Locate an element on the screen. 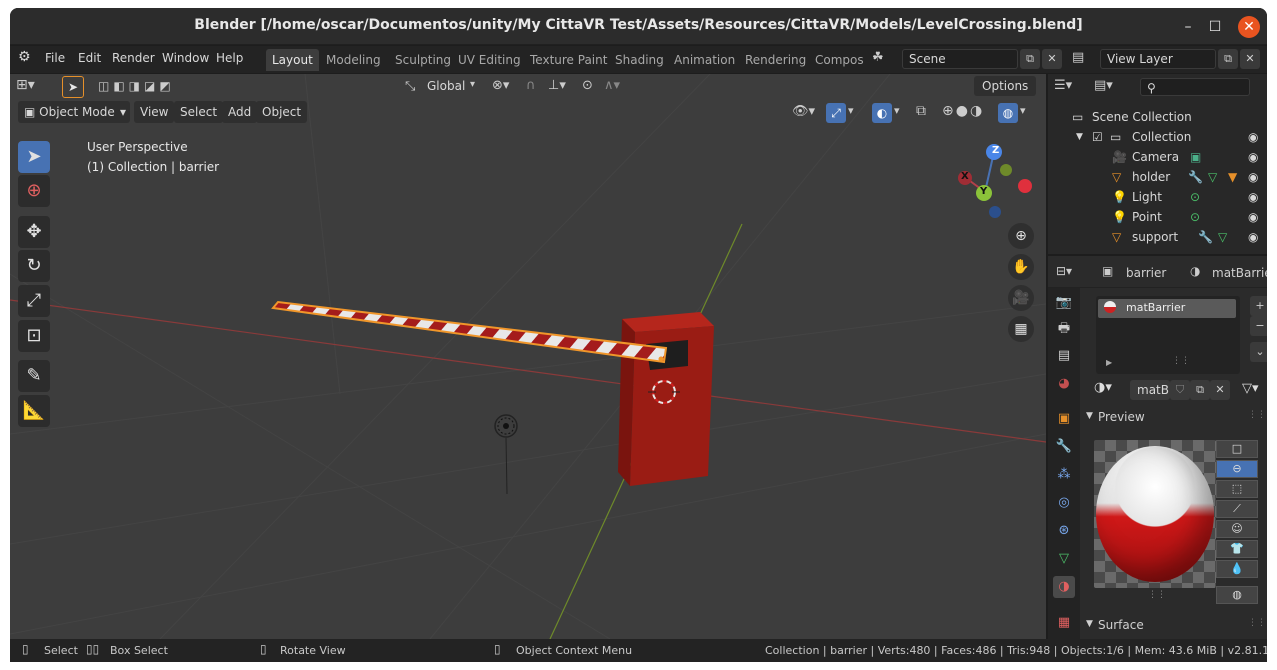 This screenshot has height=670, width=1277. tweak-tool-icon: ➤ is located at coordinates (73, 87).